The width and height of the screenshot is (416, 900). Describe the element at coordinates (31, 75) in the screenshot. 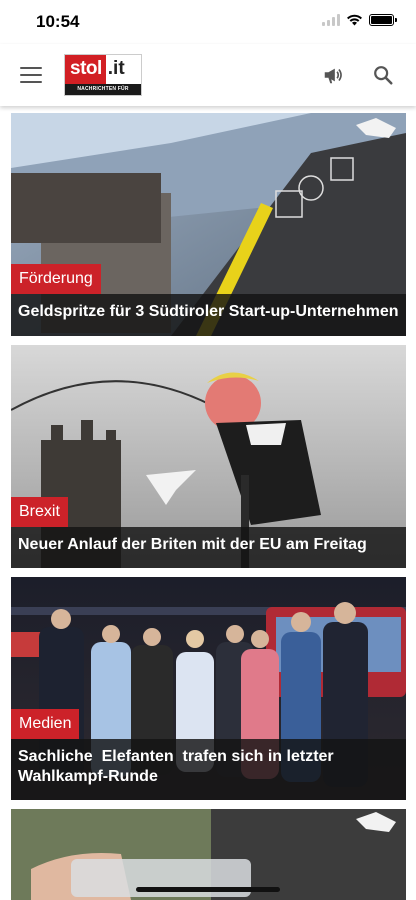

I see `menu-icon` at that location.